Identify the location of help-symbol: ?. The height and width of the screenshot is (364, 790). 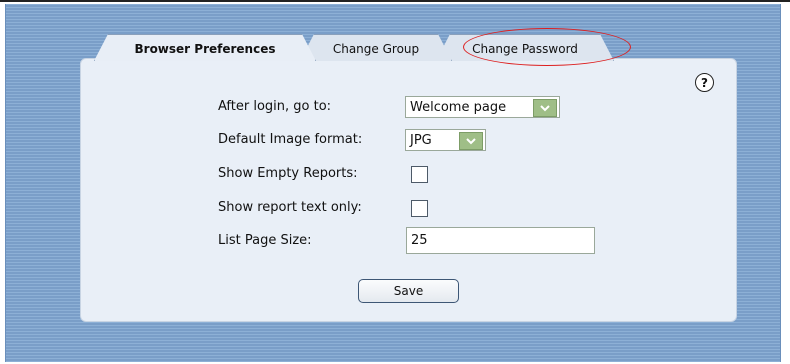
(704, 82).